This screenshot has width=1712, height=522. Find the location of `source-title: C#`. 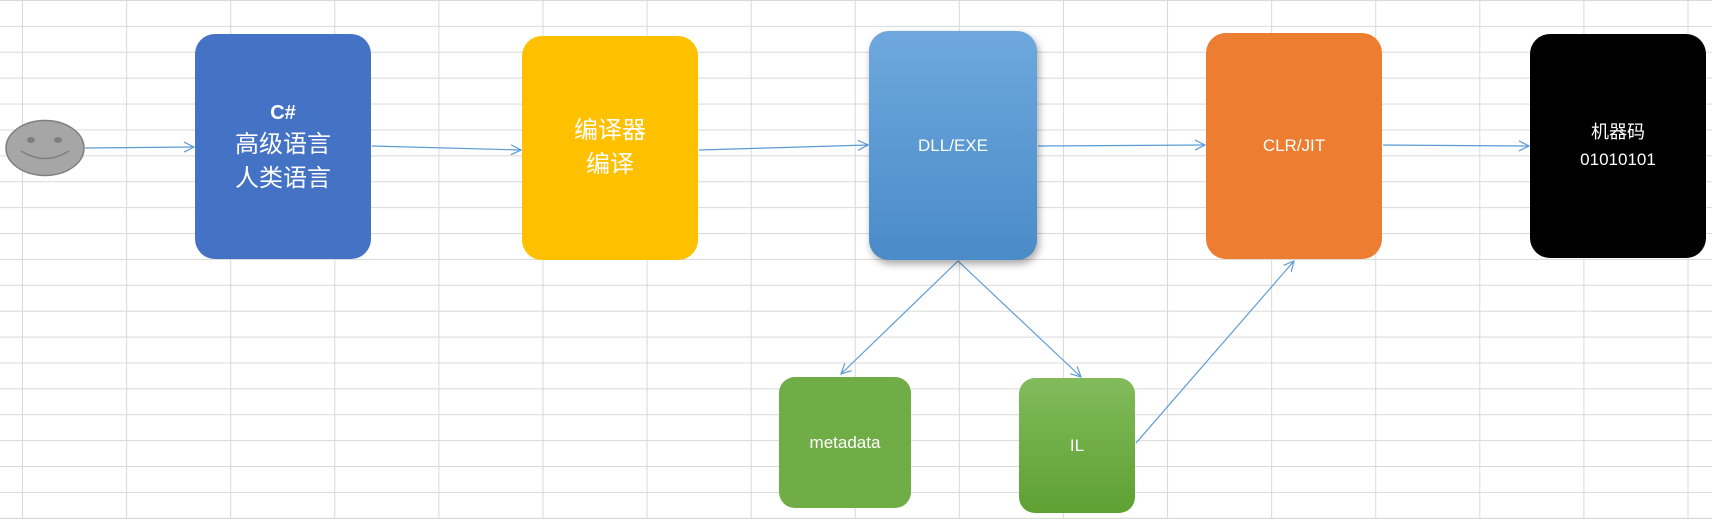

source-title: C# is located at coordinates (283, 112).